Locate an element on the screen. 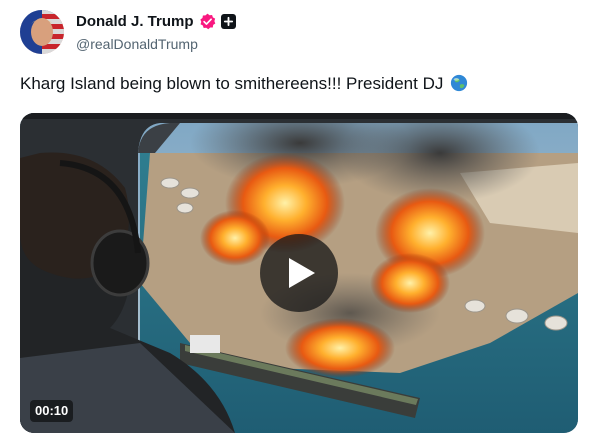 The height and width of the screenshot is (440, 590). globe-emoji-icon is located at coordinates (459, 83).